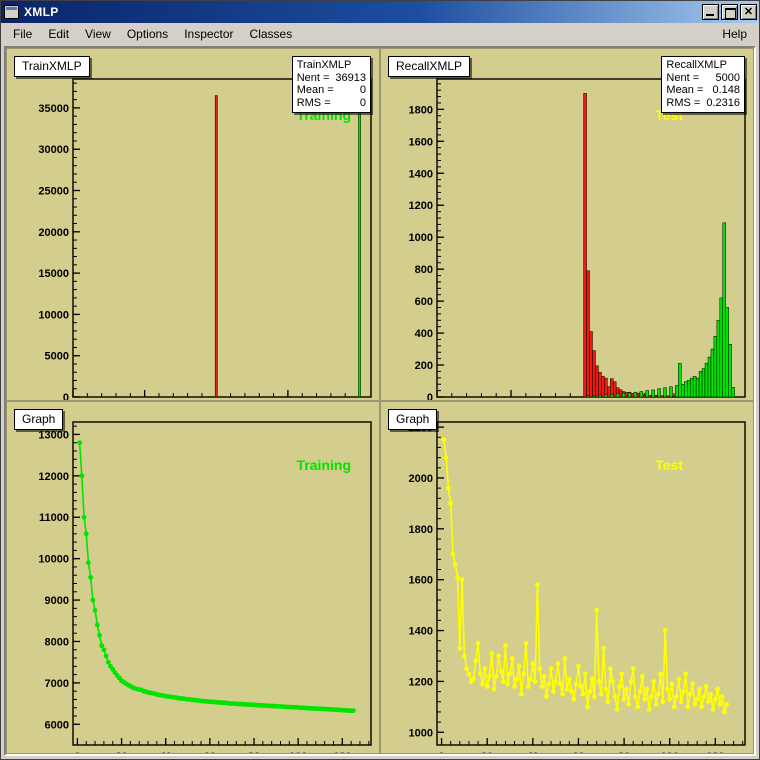 Image resolution: width=760 pixels, height=760 pixels. What do you see at coordinates (271, 34) in the screenshot?
I see `menu-classes: Classes` at bounding box center [271, 34].